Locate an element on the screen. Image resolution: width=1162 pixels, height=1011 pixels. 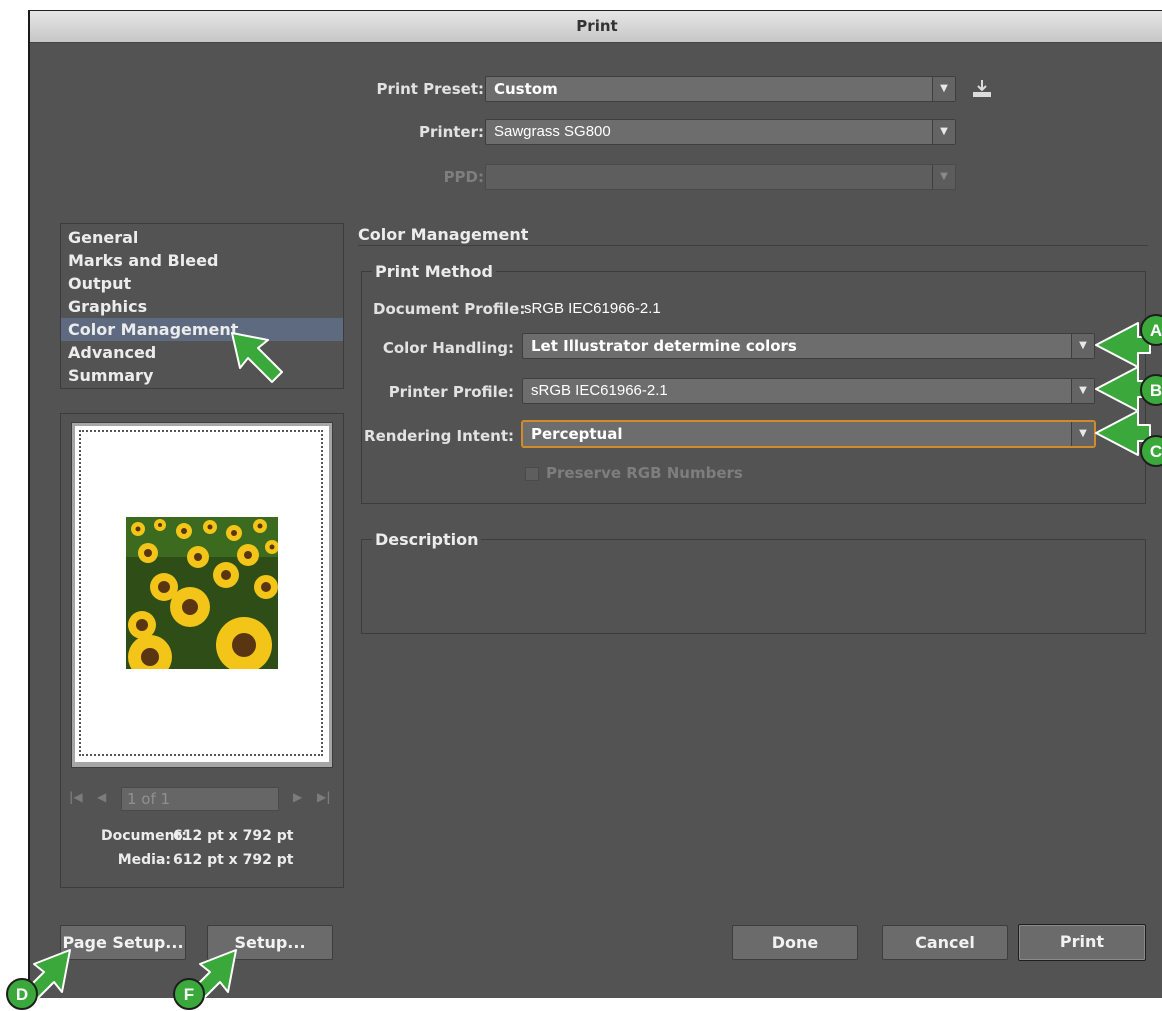
callout-label-a: A is located at coordinates (1156, 330).